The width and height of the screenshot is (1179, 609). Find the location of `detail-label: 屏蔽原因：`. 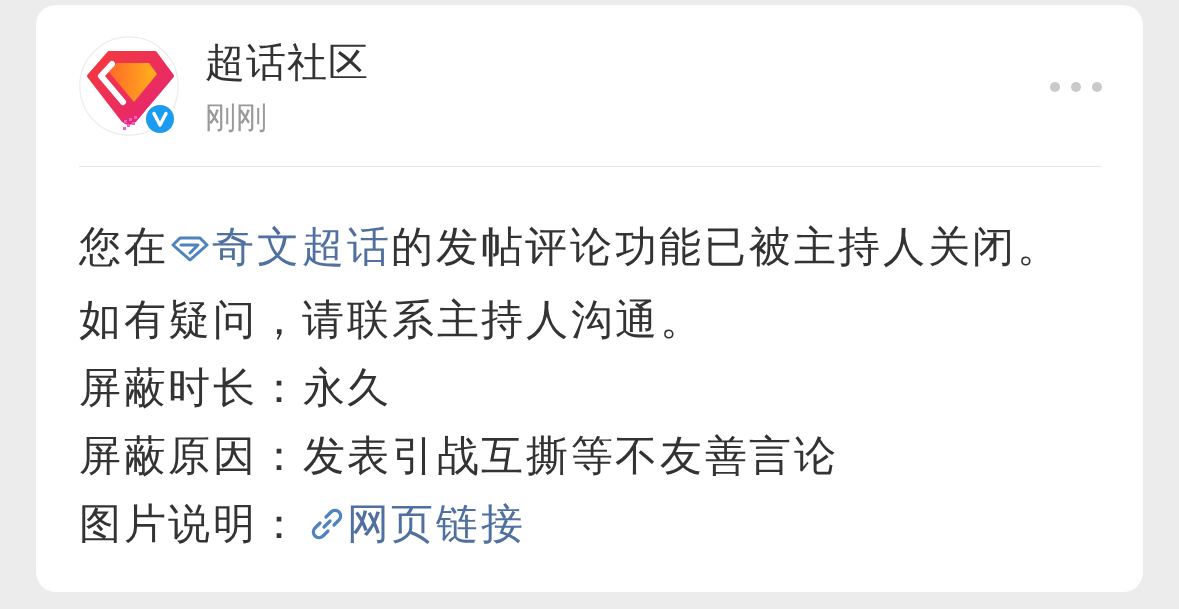

detail-label: 屏蔽原因： is located at coordinates (191, 456).